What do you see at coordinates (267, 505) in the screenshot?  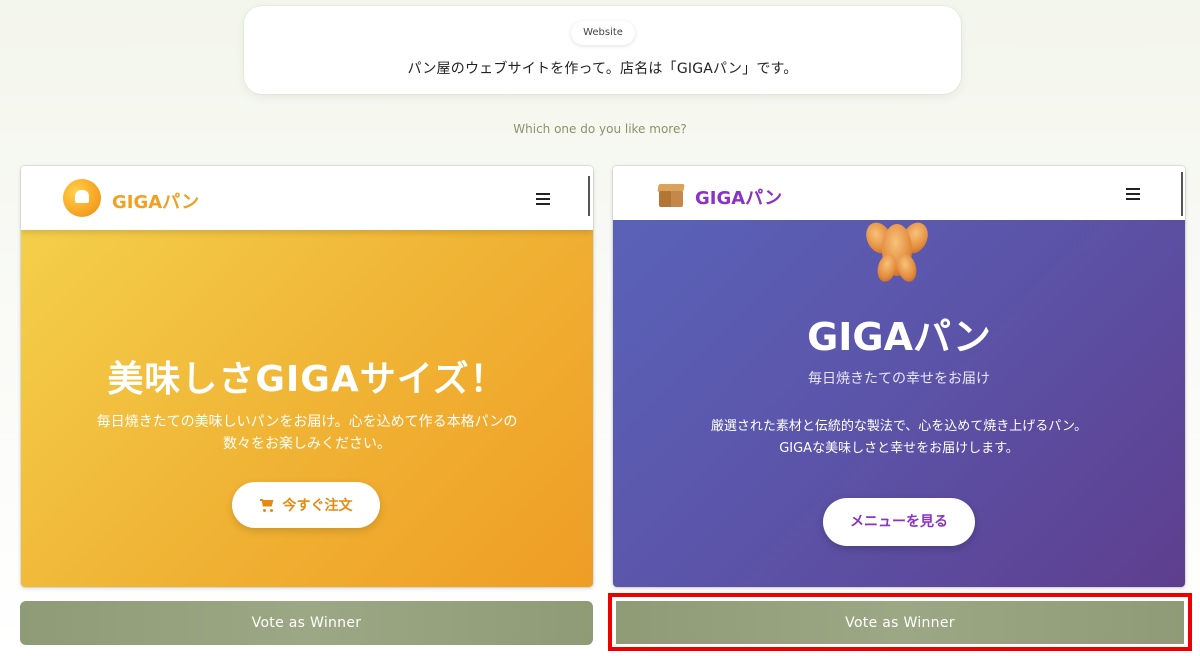 I see `cart-icon` at bounding box center [267, 505].